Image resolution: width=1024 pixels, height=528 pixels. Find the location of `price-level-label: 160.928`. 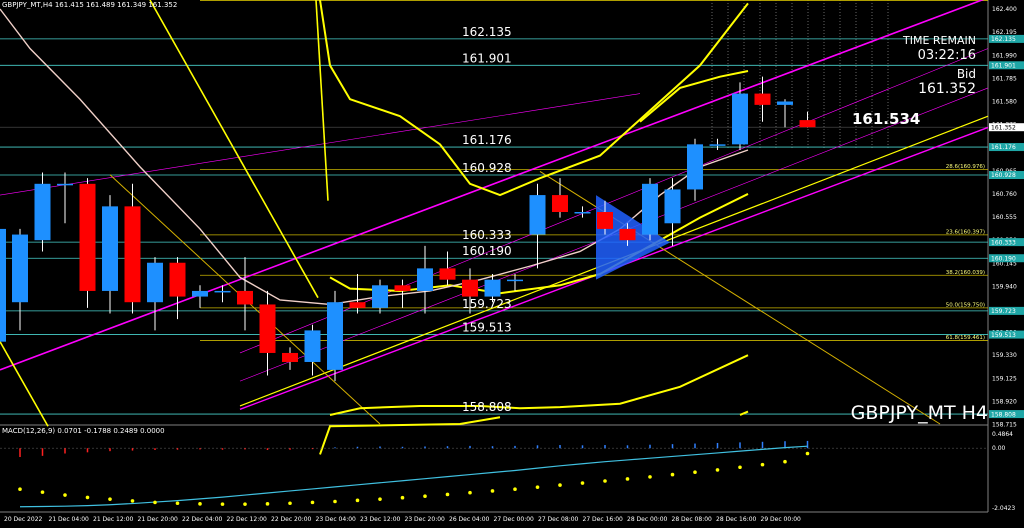

price-level-label: 160.928 is located at coordinates (487, 168).